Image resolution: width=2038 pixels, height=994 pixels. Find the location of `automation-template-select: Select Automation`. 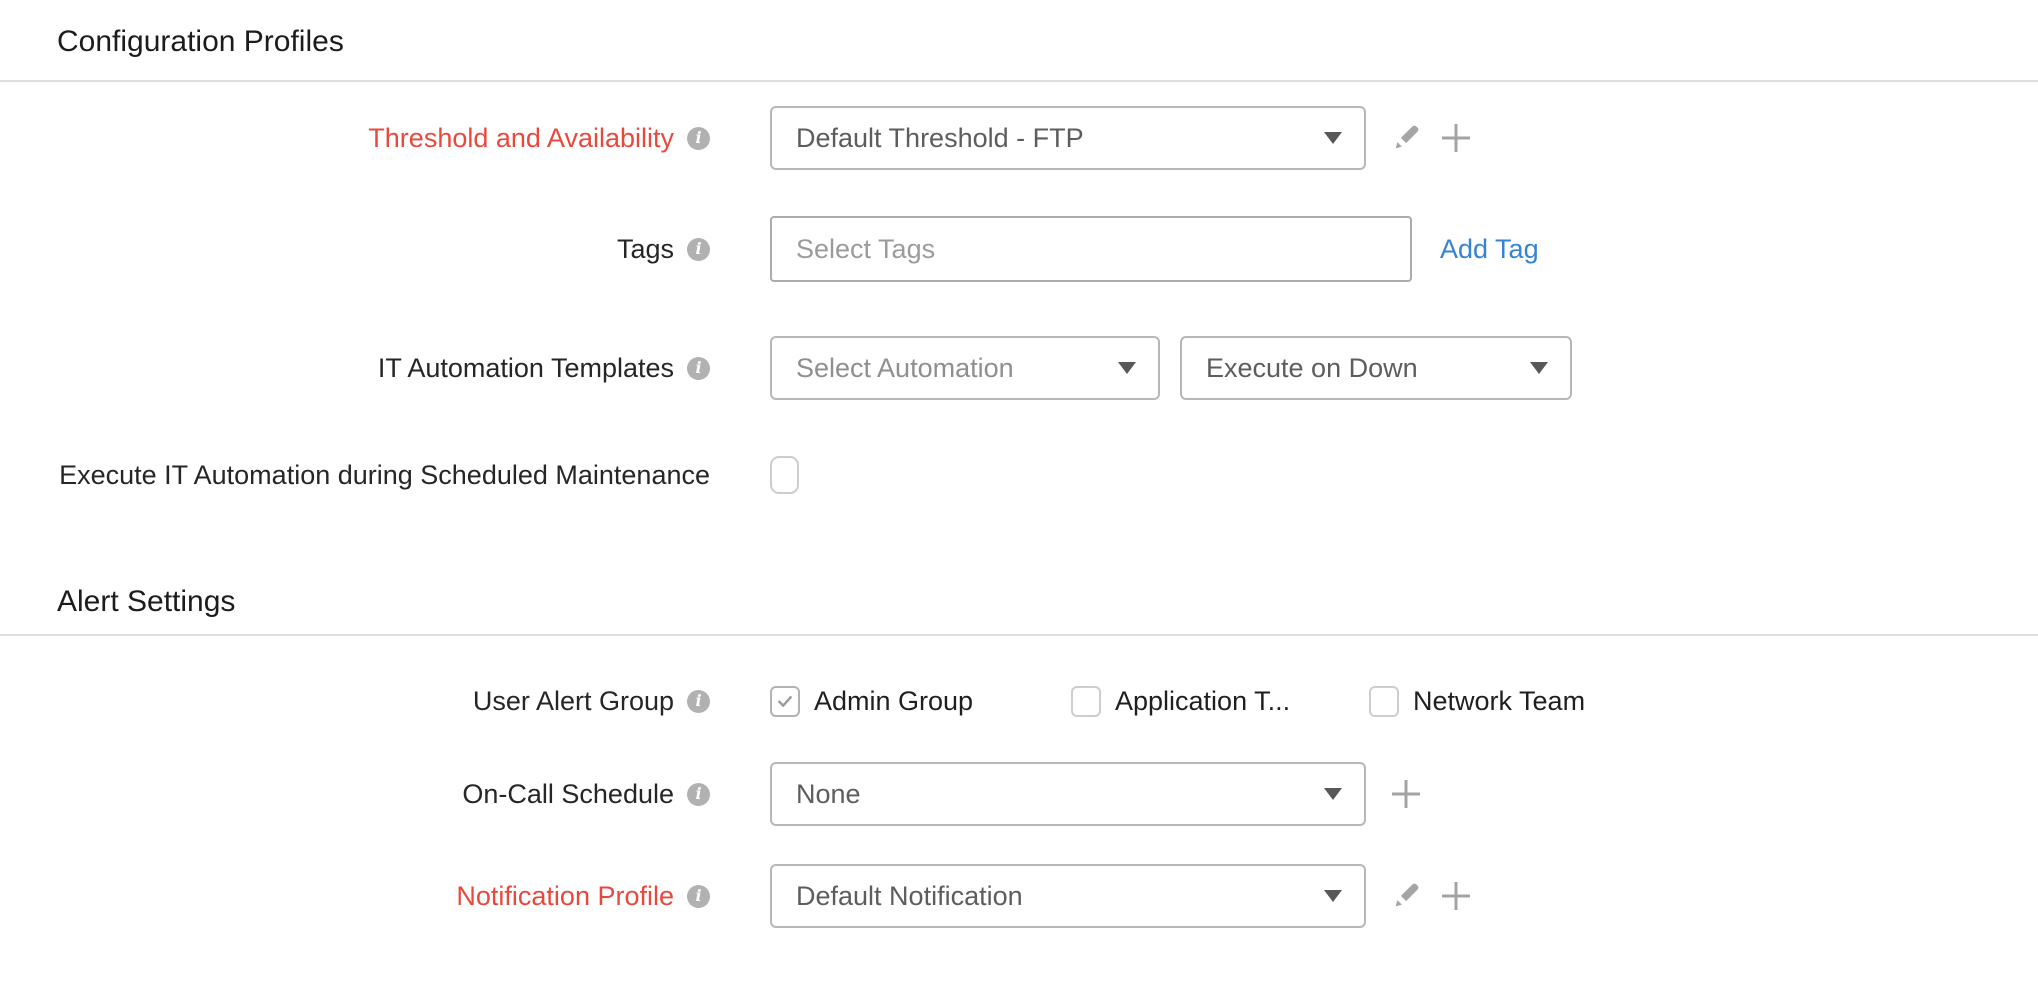

automation-template-select: Select Automation is located at coordinates (965, 368).